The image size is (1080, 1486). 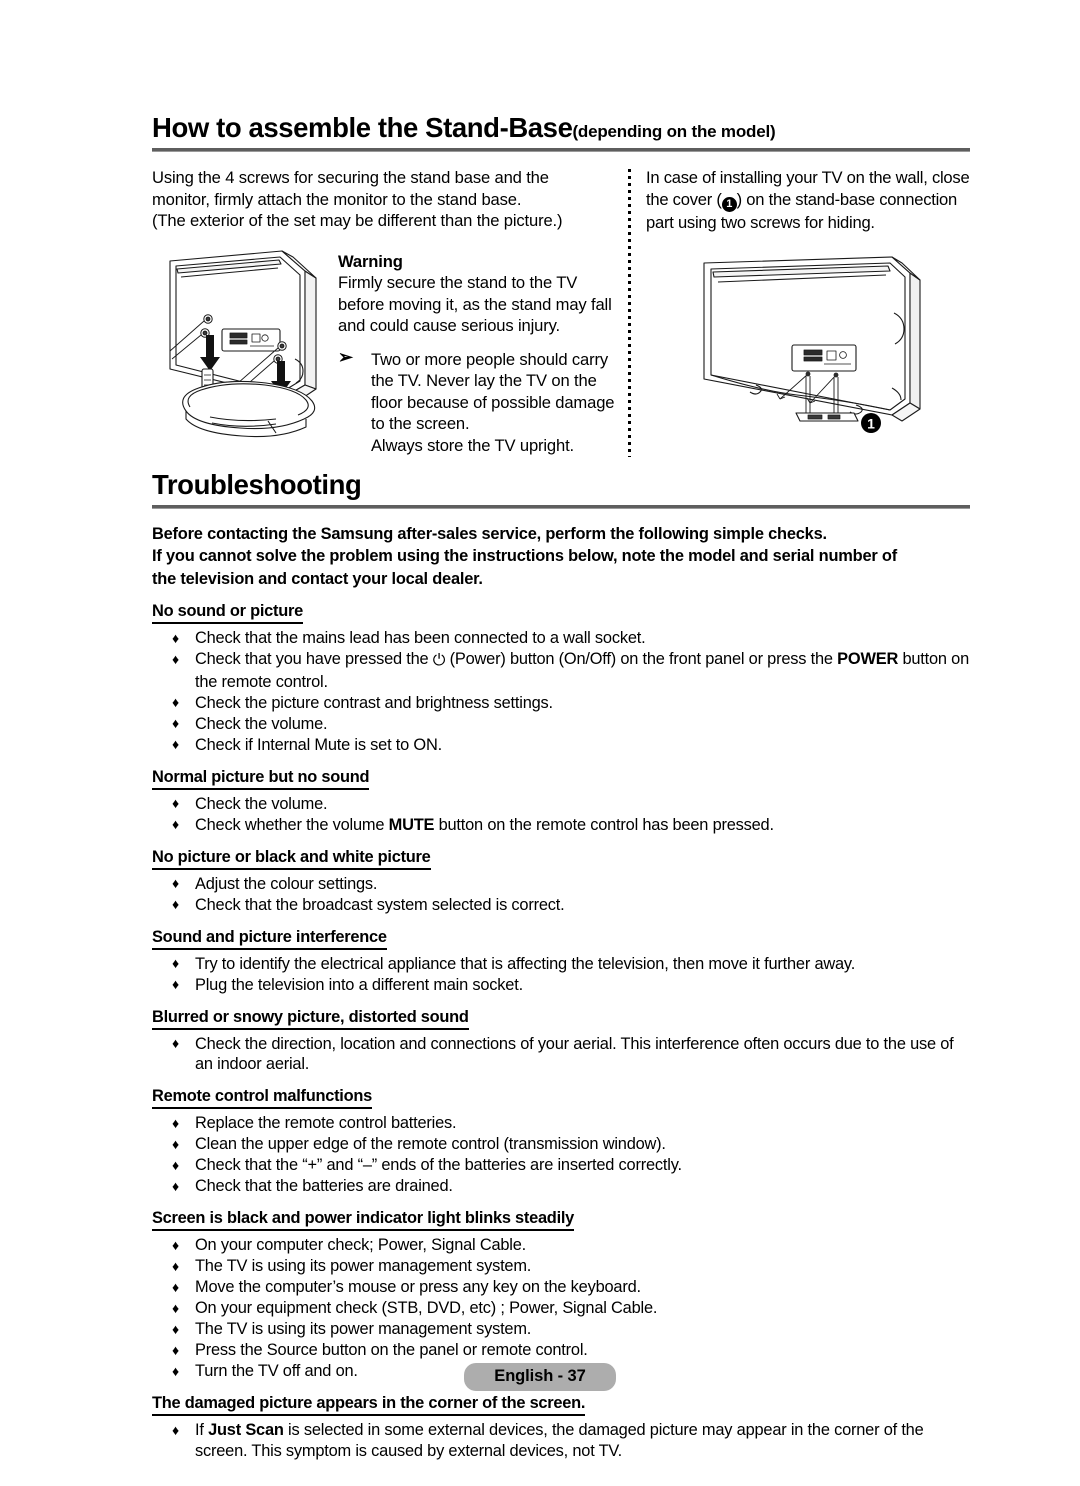 I want to click on warning-title: Warning, so click(x=370, y=261).